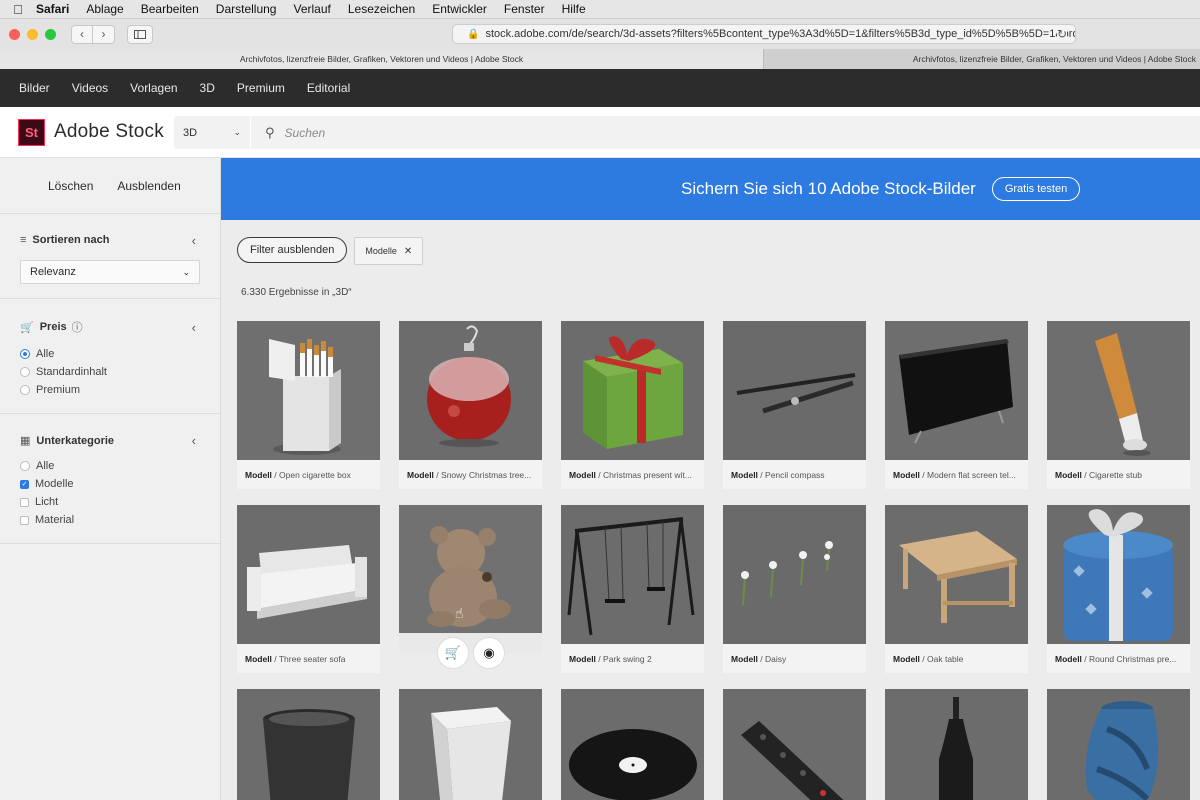 The width and height of the screenshot is (1200, 800). What do you see at coordinates (82, 34) in the screenshot?
I see `back-button: ‹` at bounding box center [82, 34].